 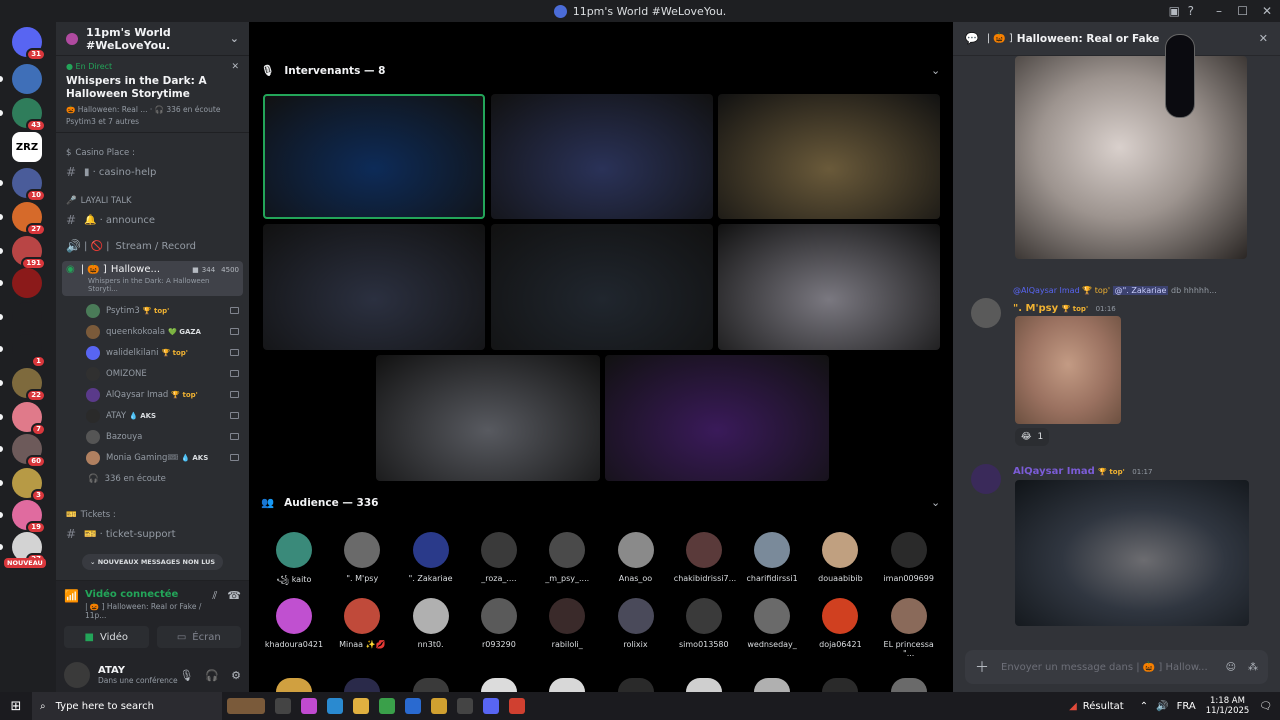 What do you see at coordinates (1253, 667) in the screenshot?
I see `apps-icon: ⁂` at bounding box center [1253, 667].